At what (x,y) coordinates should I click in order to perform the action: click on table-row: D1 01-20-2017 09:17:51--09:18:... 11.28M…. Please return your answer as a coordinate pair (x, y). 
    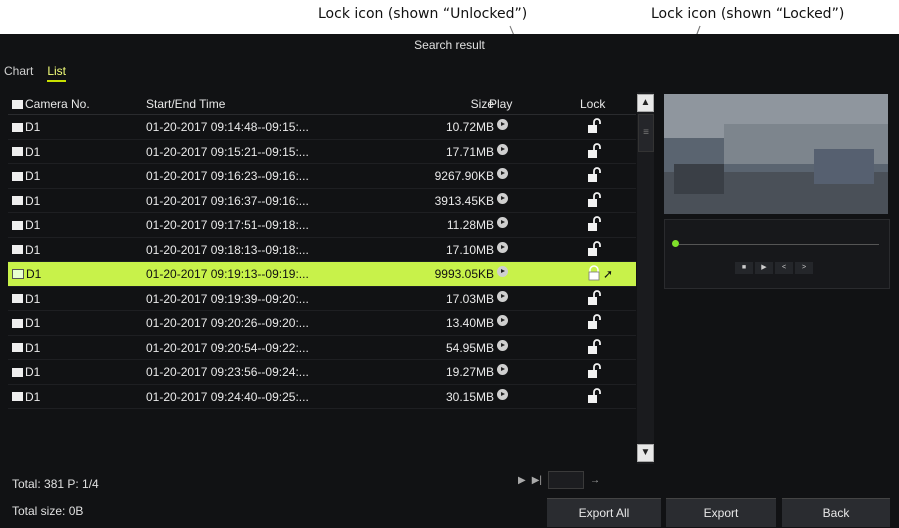
    Looking at the image, I should click on (322, 225).